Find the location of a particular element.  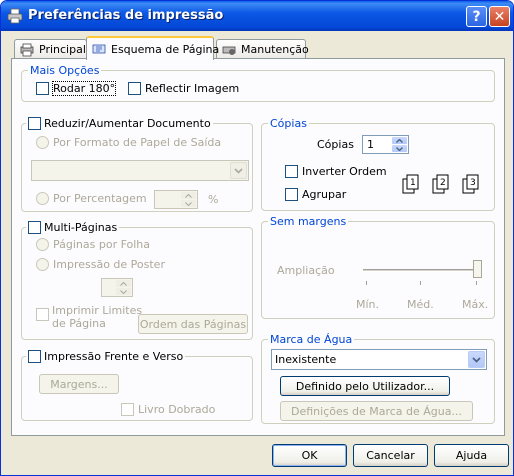

livro-dobrado-label: Livro Dobrado is located at coordinates (177, 409).